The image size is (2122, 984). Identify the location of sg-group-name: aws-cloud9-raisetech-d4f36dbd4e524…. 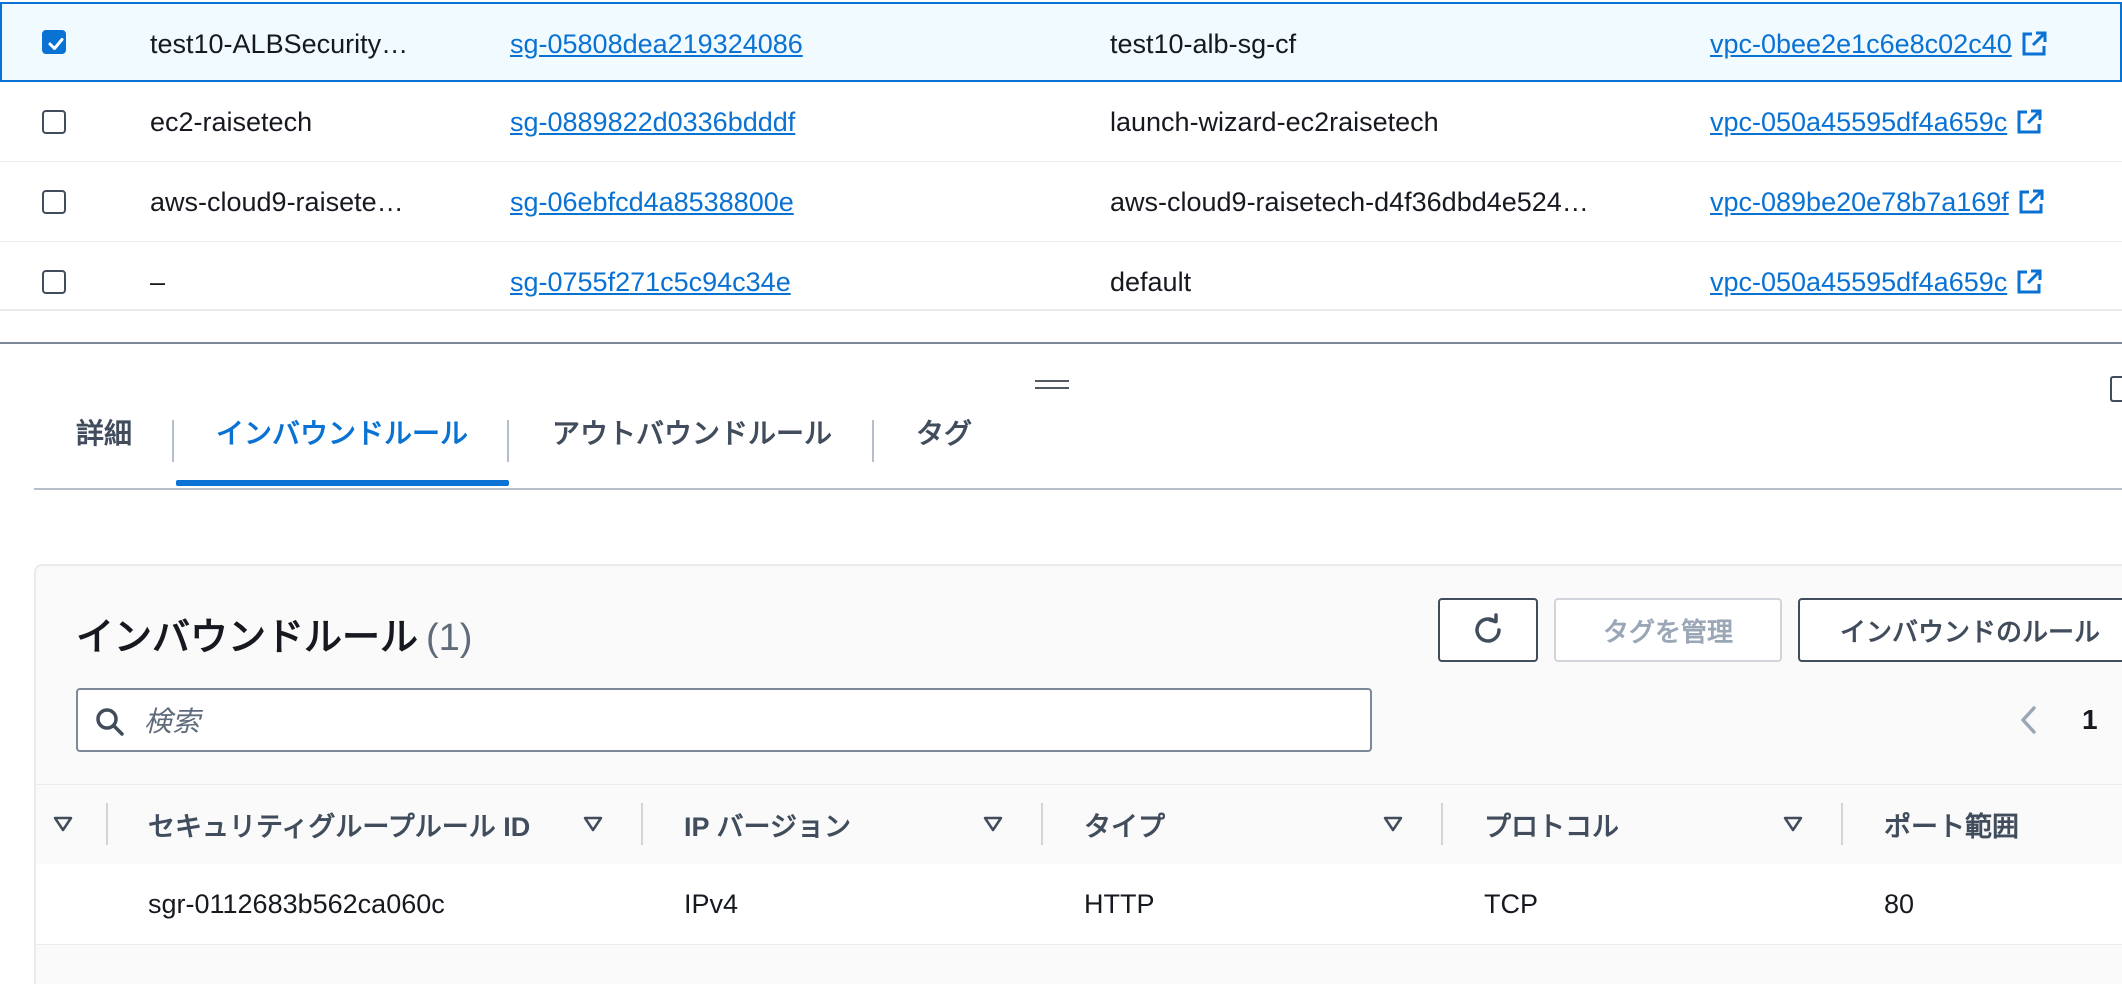
(1349, 201).